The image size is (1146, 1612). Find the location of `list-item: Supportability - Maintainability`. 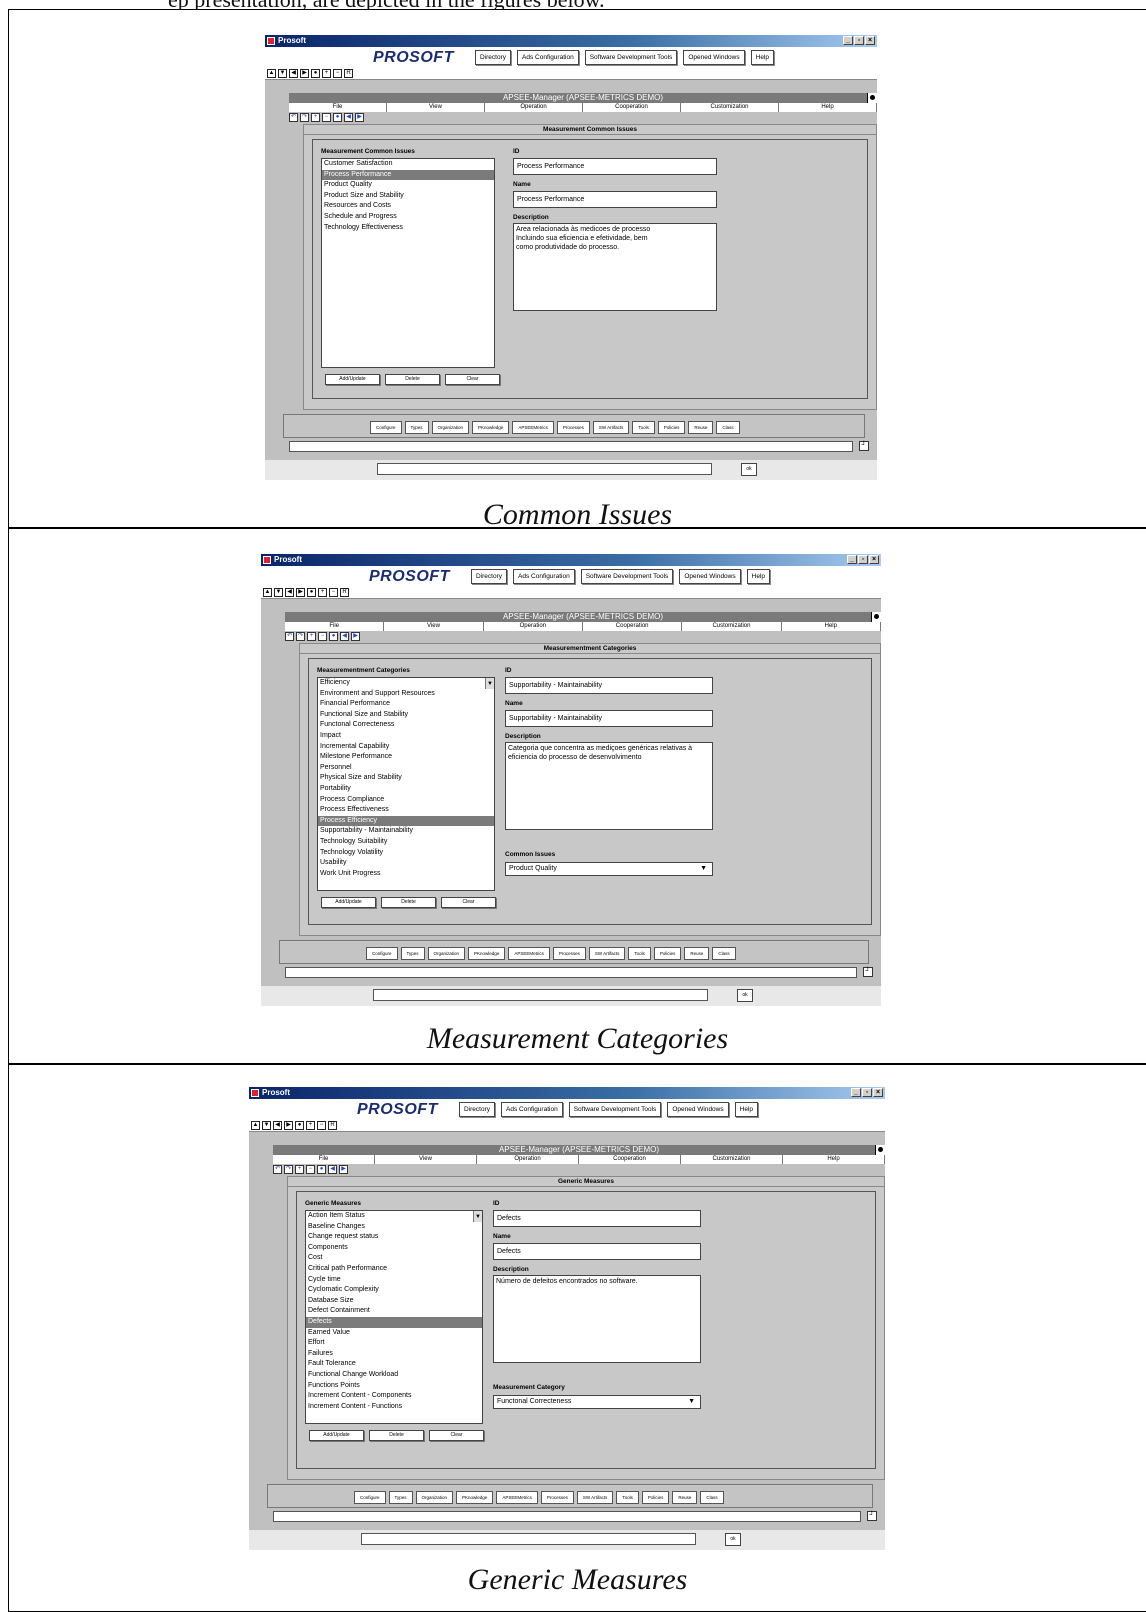

list-item: Supportability - Maintainability is located at coordinates (406, 831).